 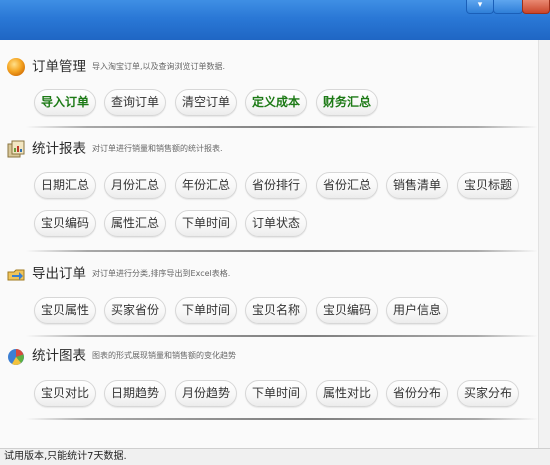 I want to click on item-attribute-button: 宝贝属性, so click(x=65, y=310).